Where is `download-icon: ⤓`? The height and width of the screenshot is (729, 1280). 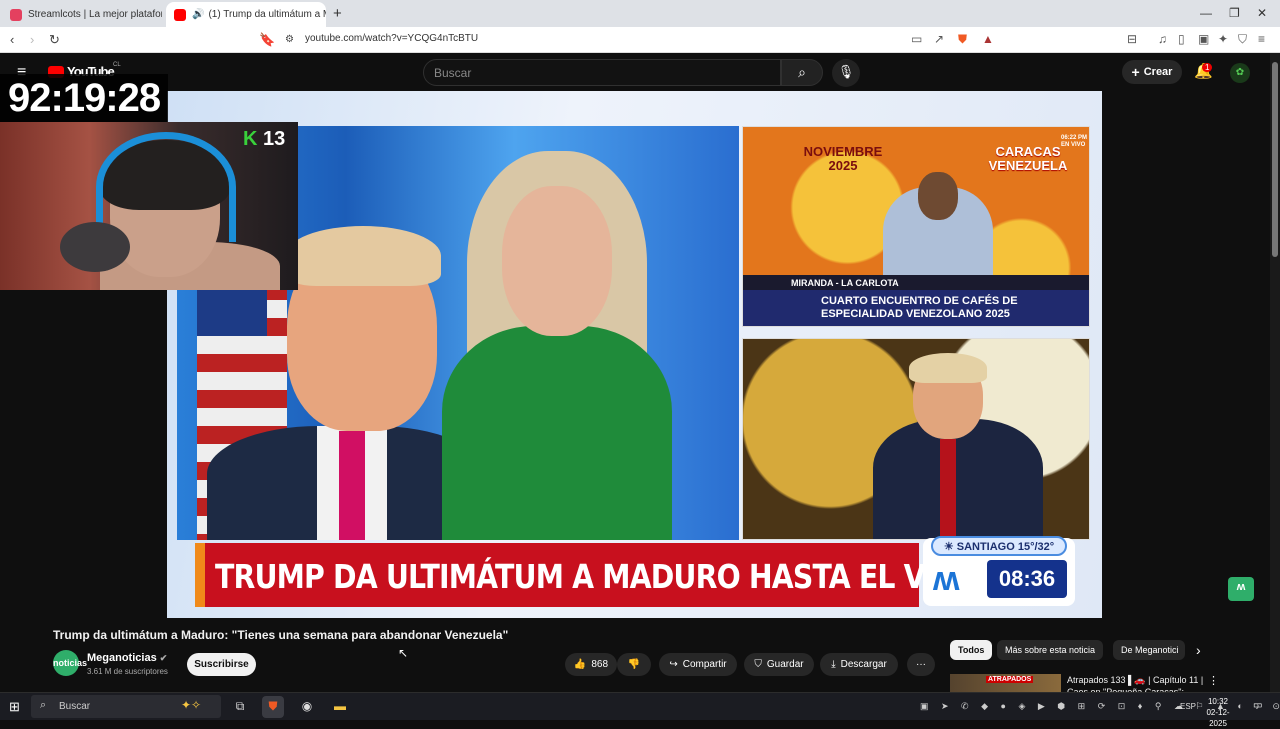 download-icon: ⤓ is located at coordinates (833, 664).